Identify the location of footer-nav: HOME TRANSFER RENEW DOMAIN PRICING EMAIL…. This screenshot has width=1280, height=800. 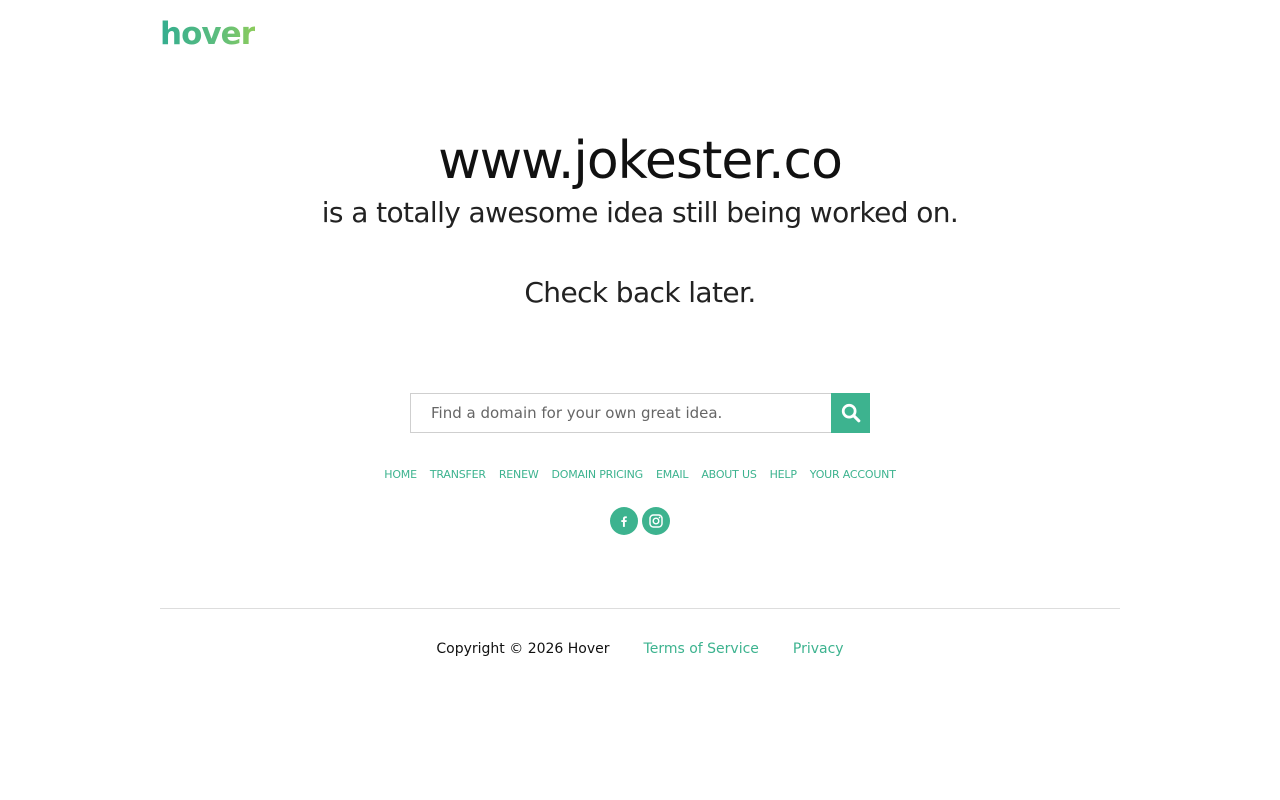
(640, 475).